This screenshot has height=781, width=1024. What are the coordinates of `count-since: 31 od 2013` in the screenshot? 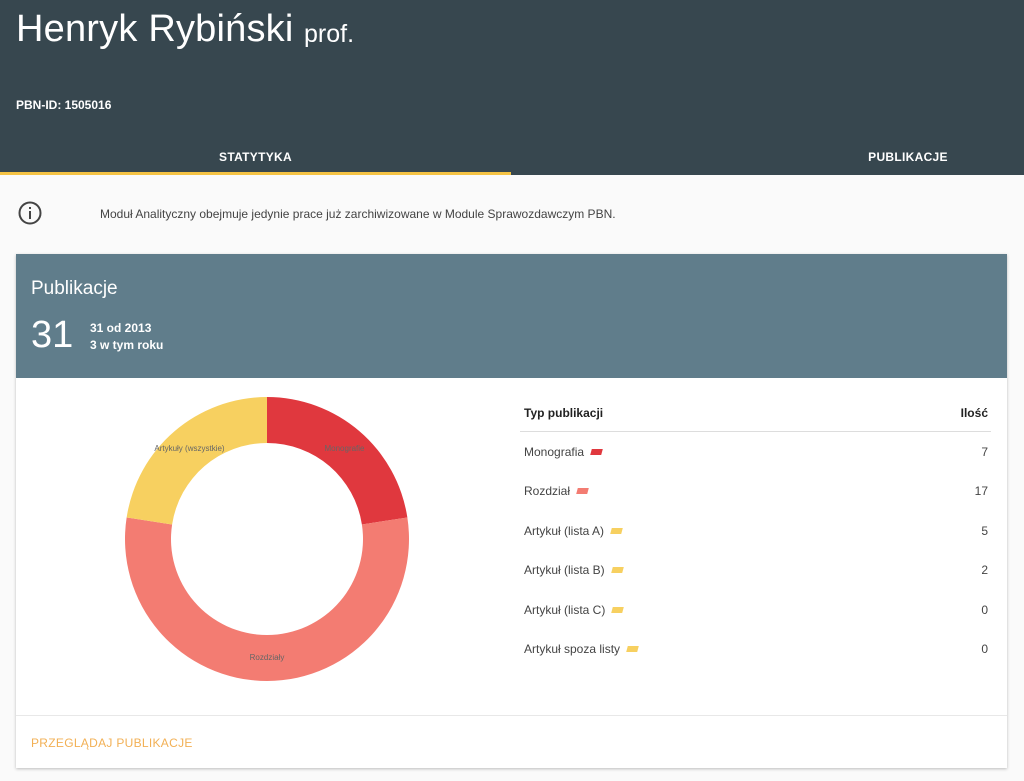 It's located at (121, 328).